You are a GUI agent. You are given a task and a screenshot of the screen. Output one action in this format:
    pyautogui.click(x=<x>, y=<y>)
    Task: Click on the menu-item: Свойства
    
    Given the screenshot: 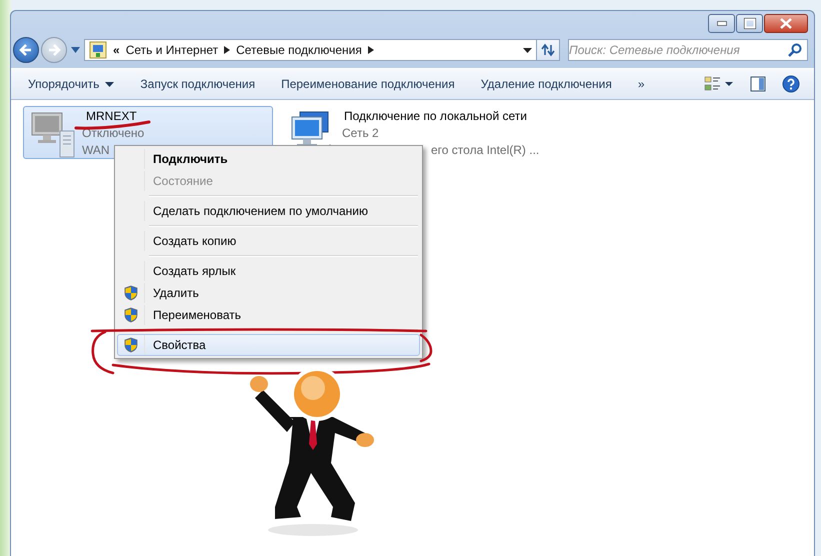 What is the action you would take?
    pyautogui.click(x=268, y=345)
    